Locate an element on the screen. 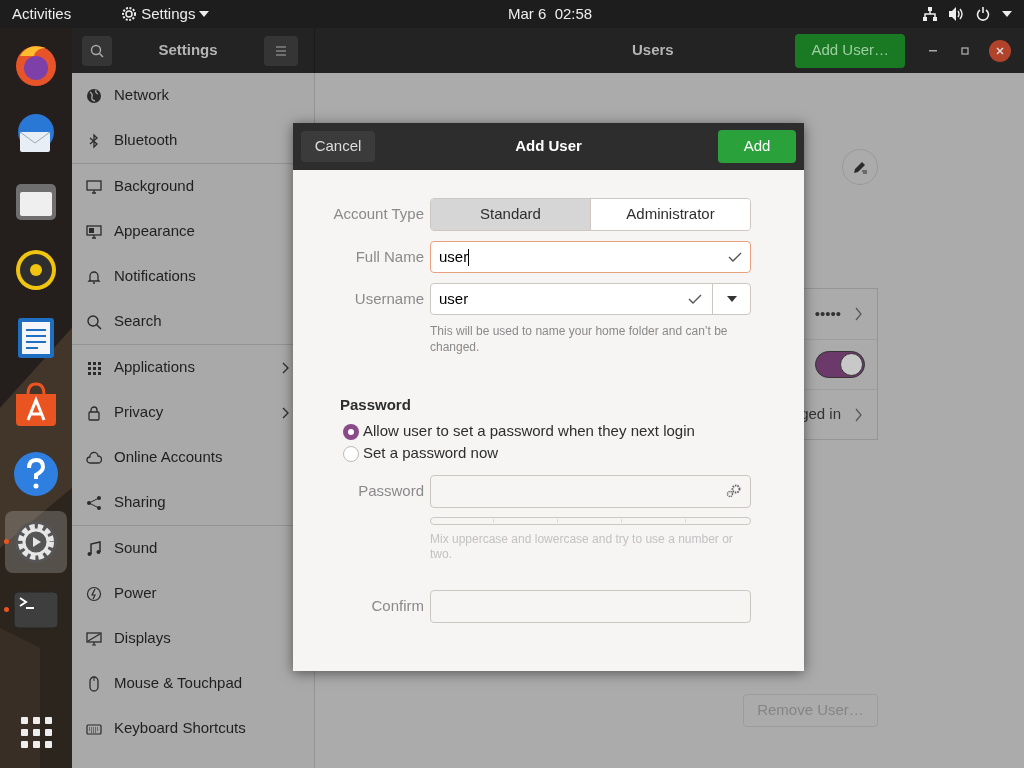 Image resolution: width=1024 pixels, height=768 pixels. sidebar-item: Search is located at coordinates (193, 321).